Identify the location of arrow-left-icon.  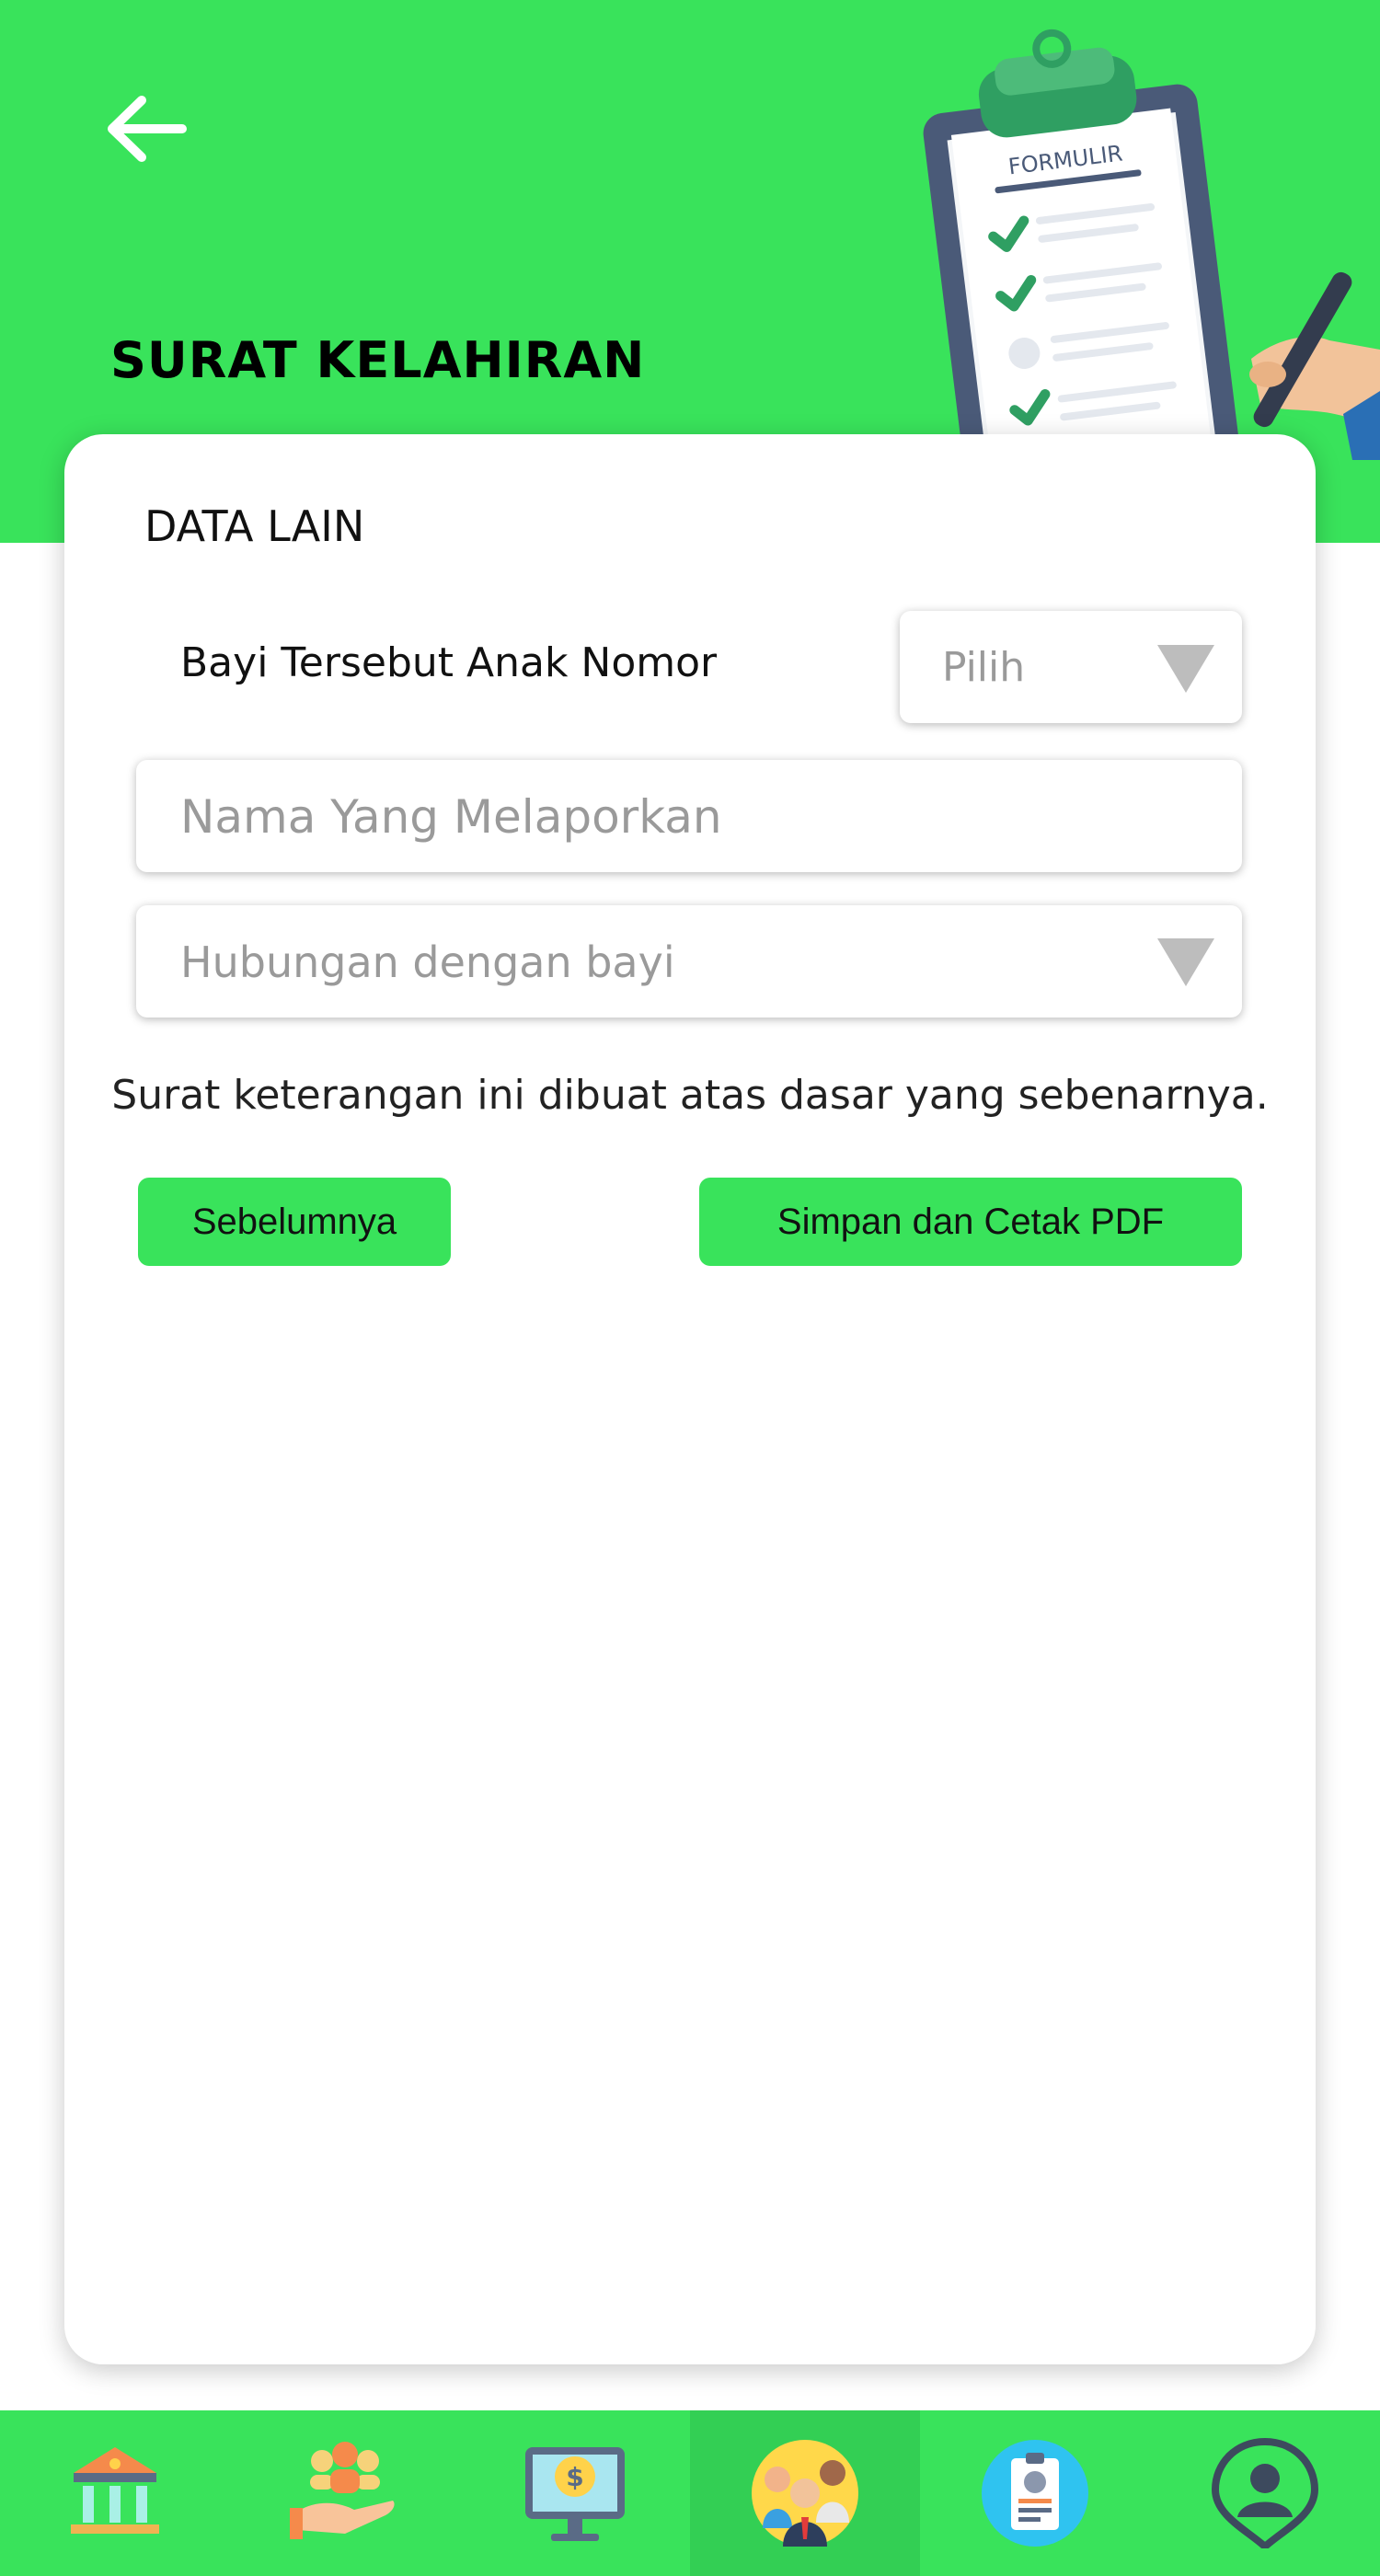
(147, 129).